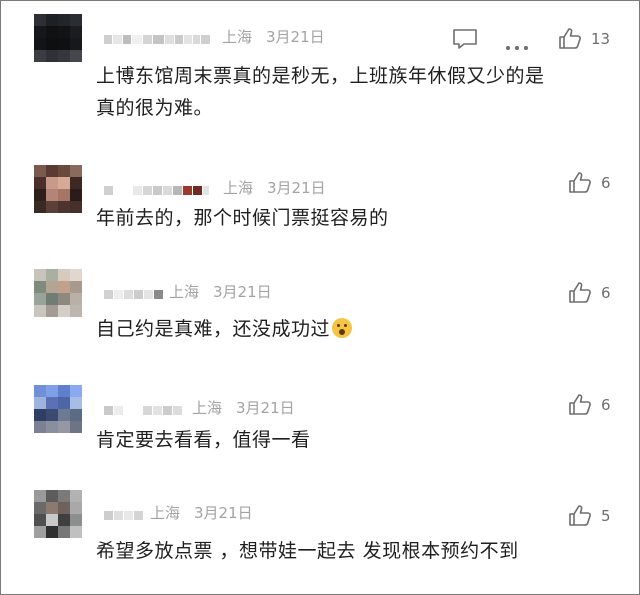  What do you see at coordinates (203, 440) in the screenshot?
I see `comment-text: 肯定要去看看，值得一看` at bounding box center [203, 440].